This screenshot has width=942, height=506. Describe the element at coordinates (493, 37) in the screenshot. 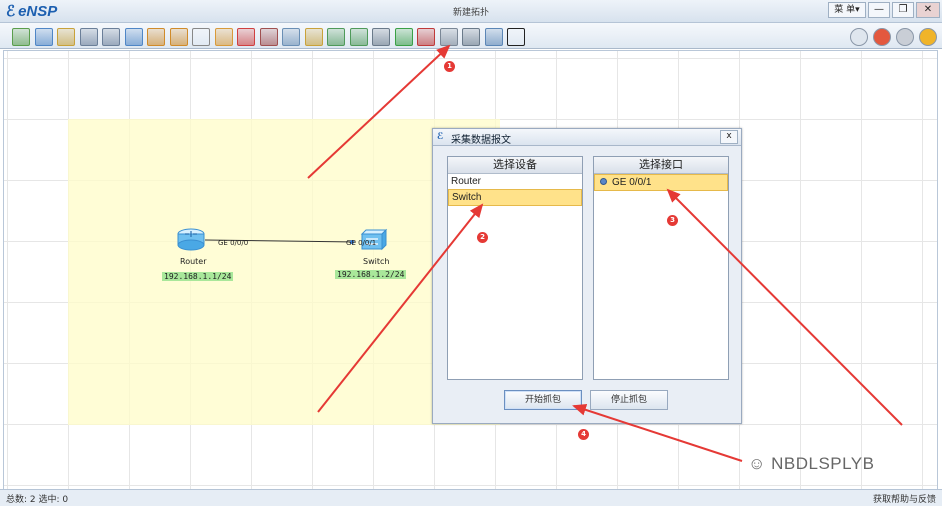

I see `show-grid-icon` at that location.